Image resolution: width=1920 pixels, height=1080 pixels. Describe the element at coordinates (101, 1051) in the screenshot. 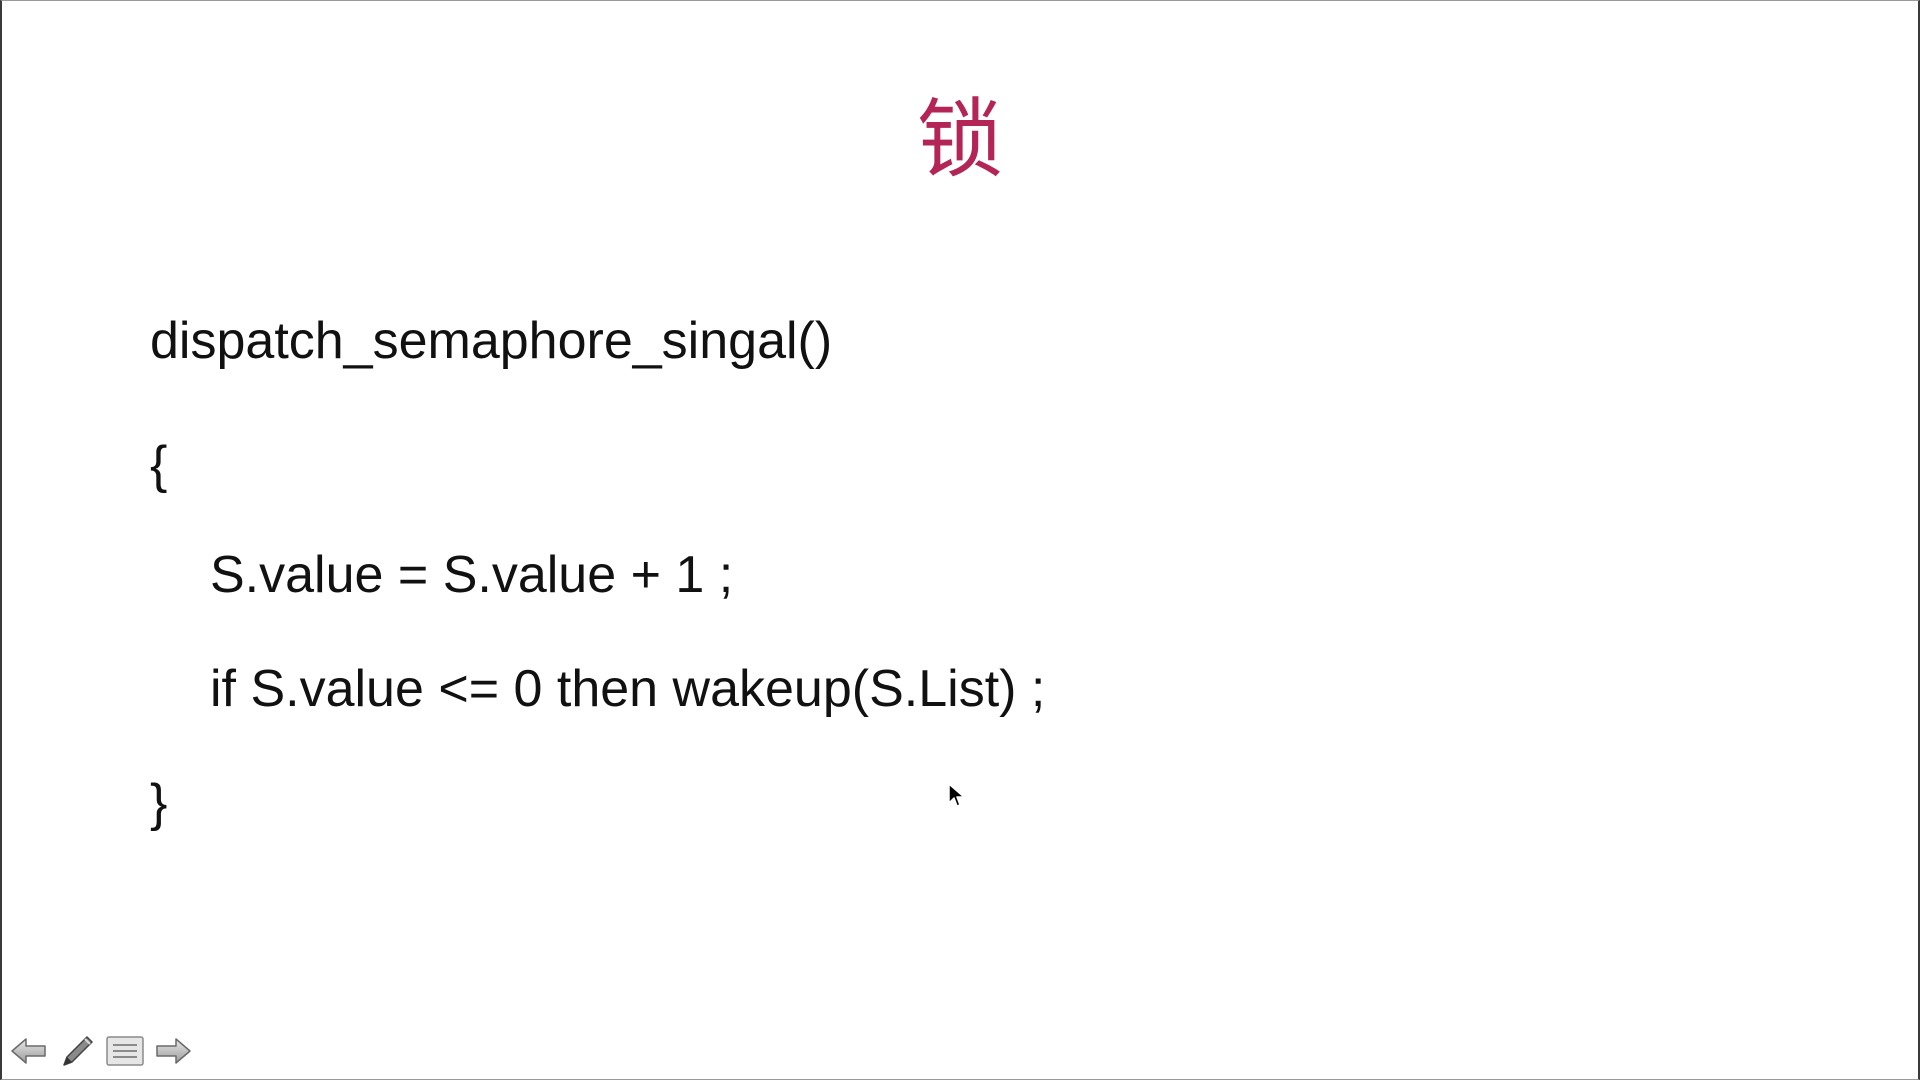

I see `slide-navigation-controls` at that location.